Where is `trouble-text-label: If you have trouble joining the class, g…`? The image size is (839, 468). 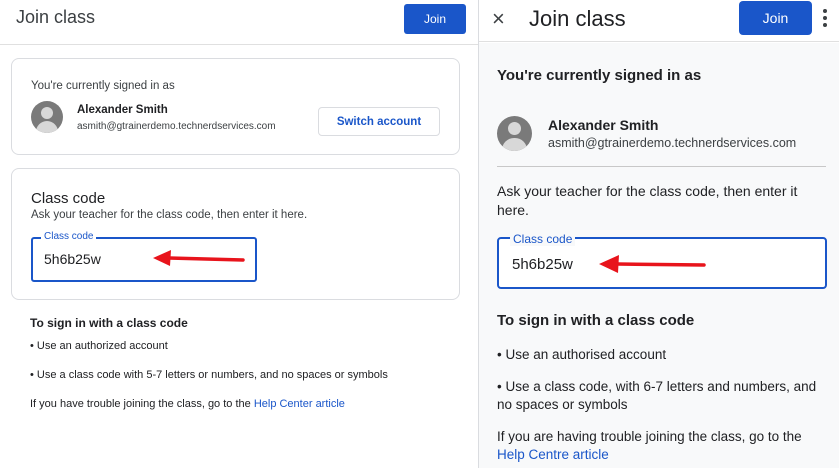
trouble-text-label: If you have trouble joining the class, g… is located at coordinates (142, 404).